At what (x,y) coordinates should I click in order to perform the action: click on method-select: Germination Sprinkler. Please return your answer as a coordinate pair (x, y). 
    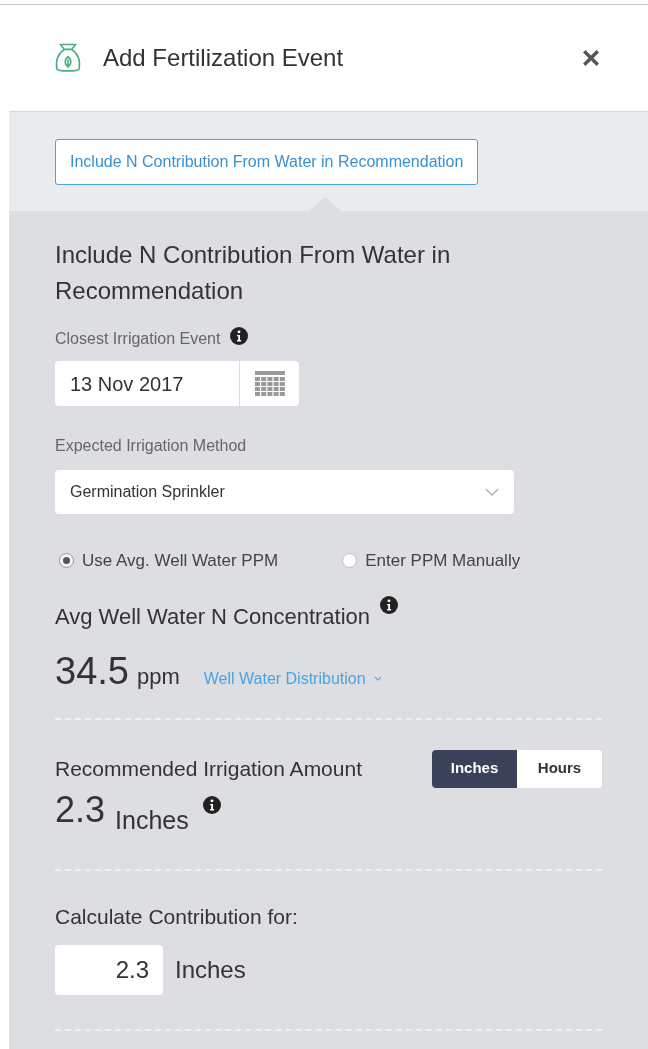
    Looking at the image, I should click on (284, 492).